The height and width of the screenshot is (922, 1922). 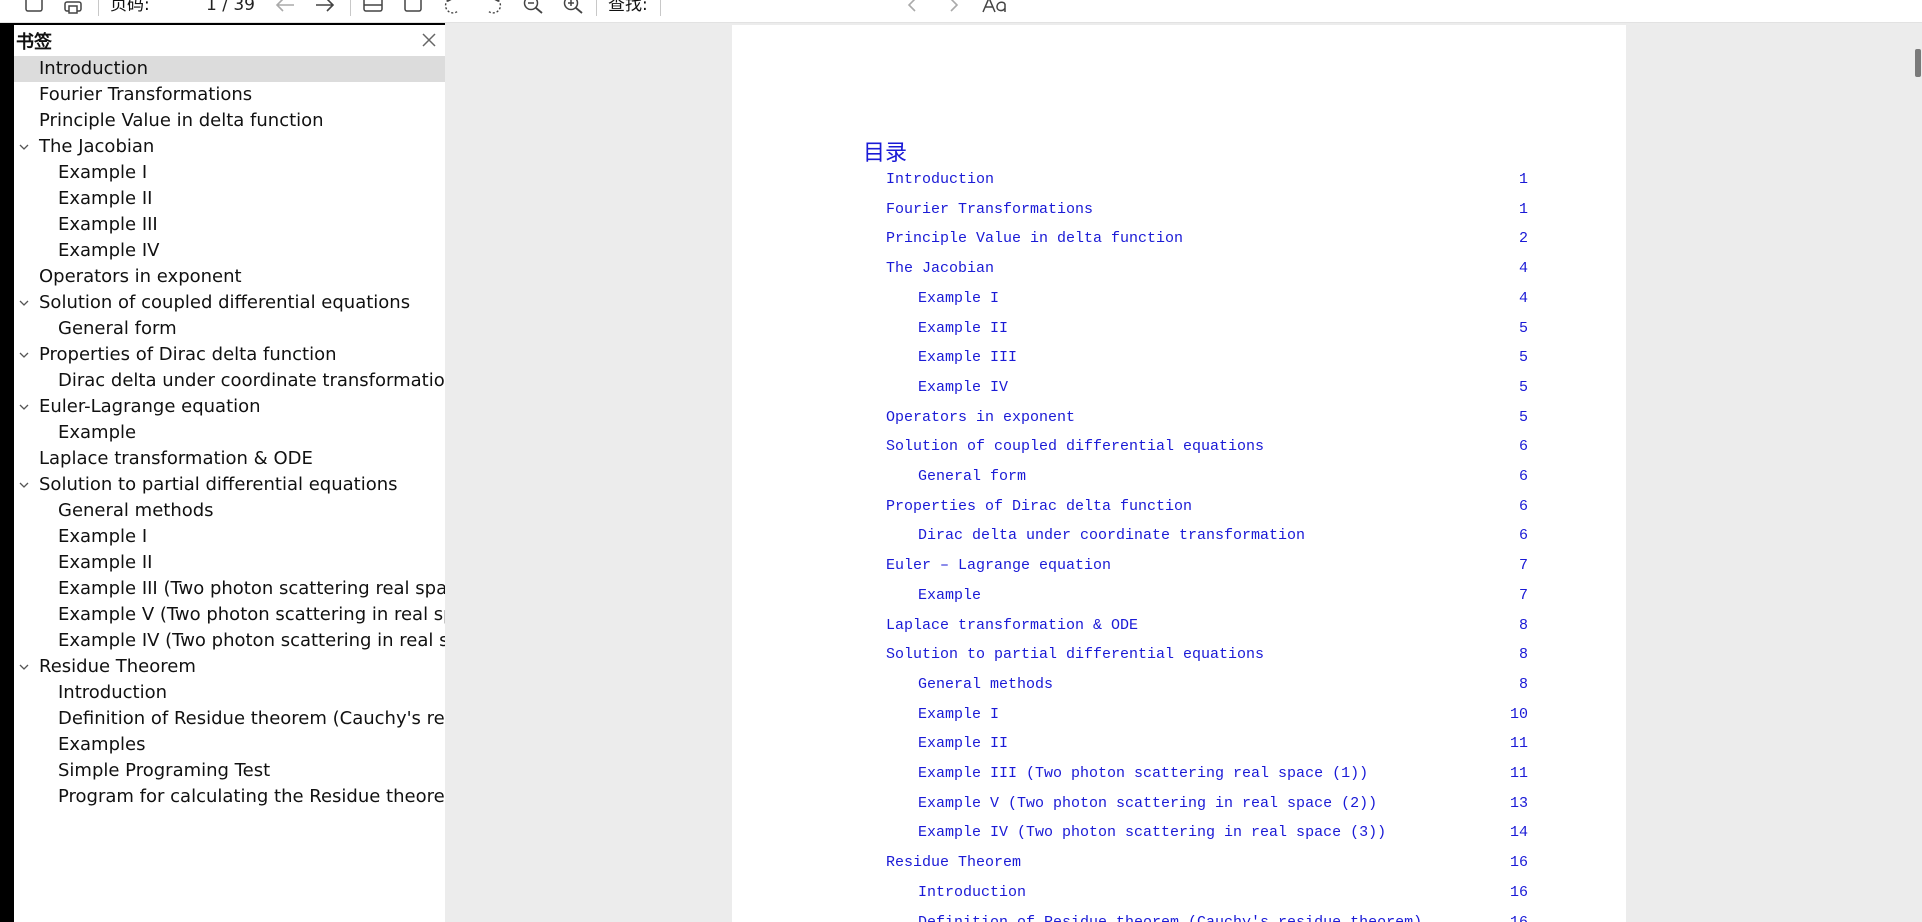 I want to click on vertical-scrollbar, so click(x=1918, y=63).